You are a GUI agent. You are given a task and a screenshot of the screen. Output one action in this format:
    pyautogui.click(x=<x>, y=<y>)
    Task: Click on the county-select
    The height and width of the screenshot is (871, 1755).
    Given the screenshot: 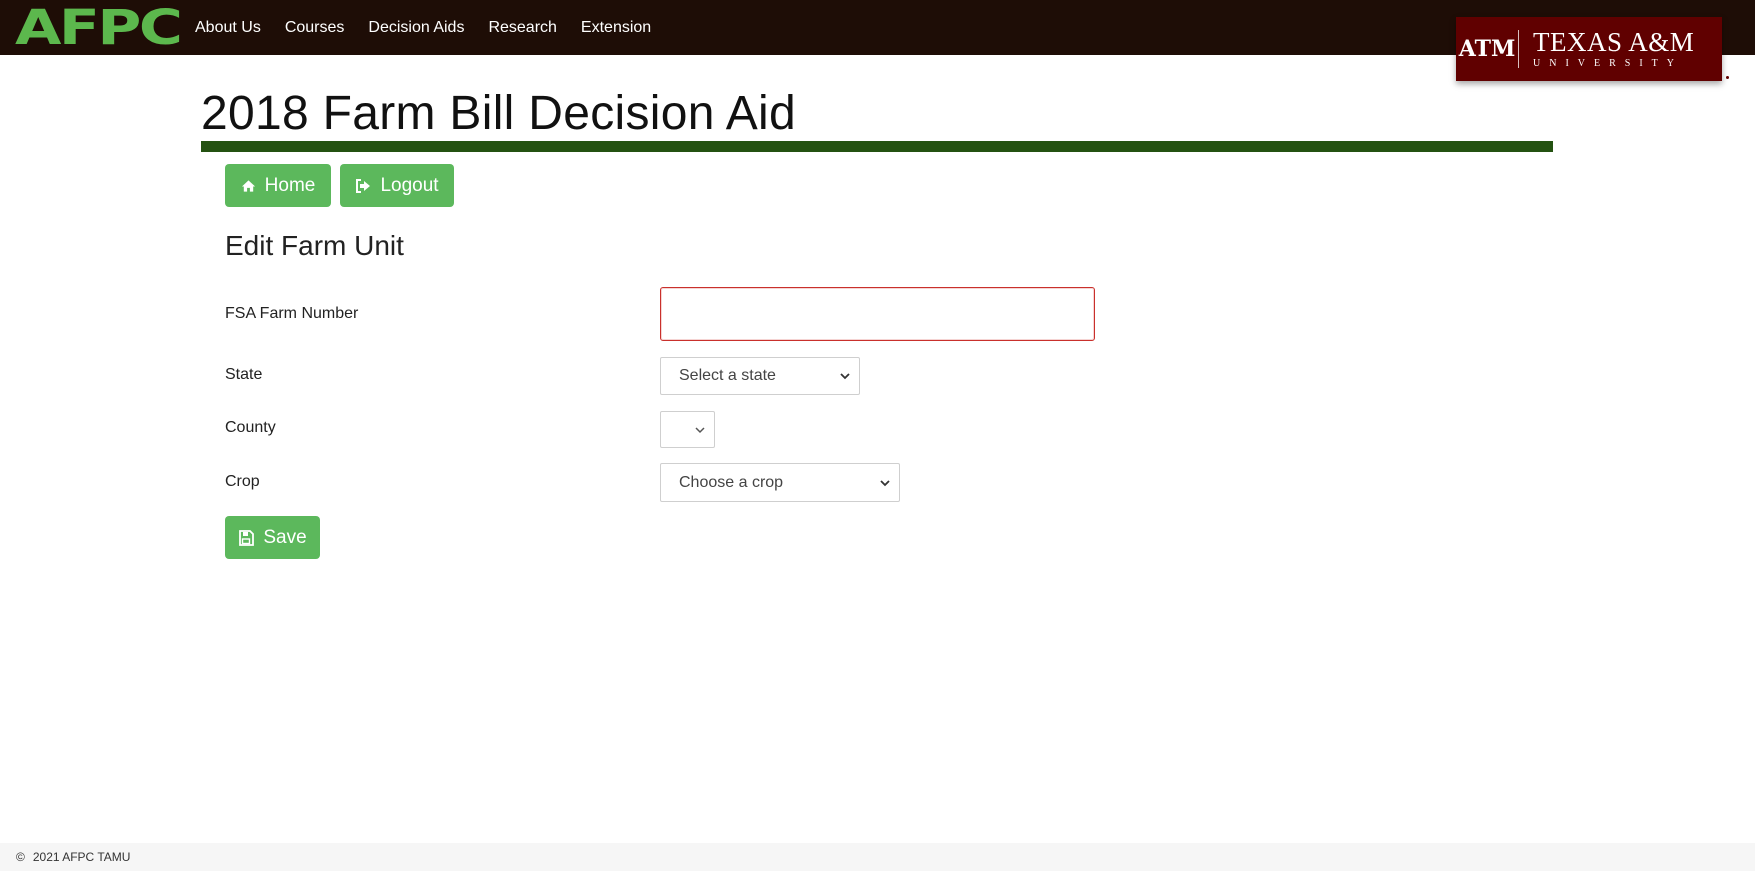 What is the action you would take?
    pyautogui.click(x=687, y=429)
    